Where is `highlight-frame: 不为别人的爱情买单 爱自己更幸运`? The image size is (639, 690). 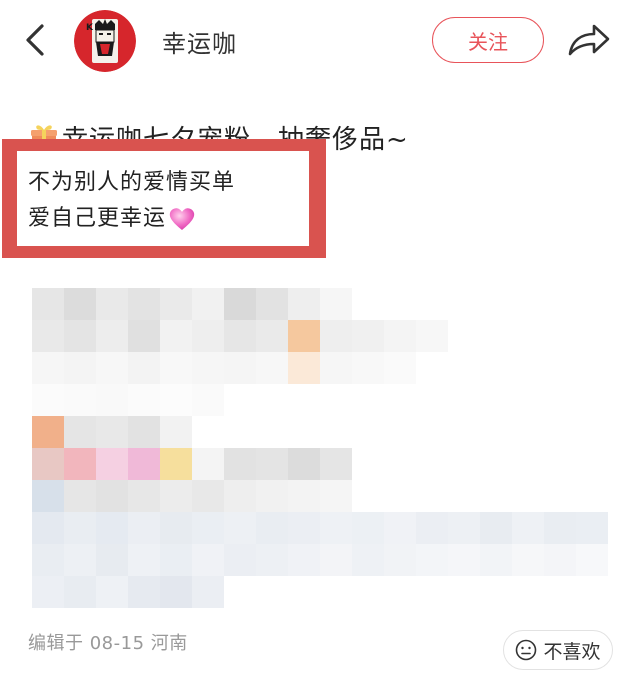 highlight-frame: 不为别人的爱情买单 爱自己更幸运 is located at coordinates (164, 198).